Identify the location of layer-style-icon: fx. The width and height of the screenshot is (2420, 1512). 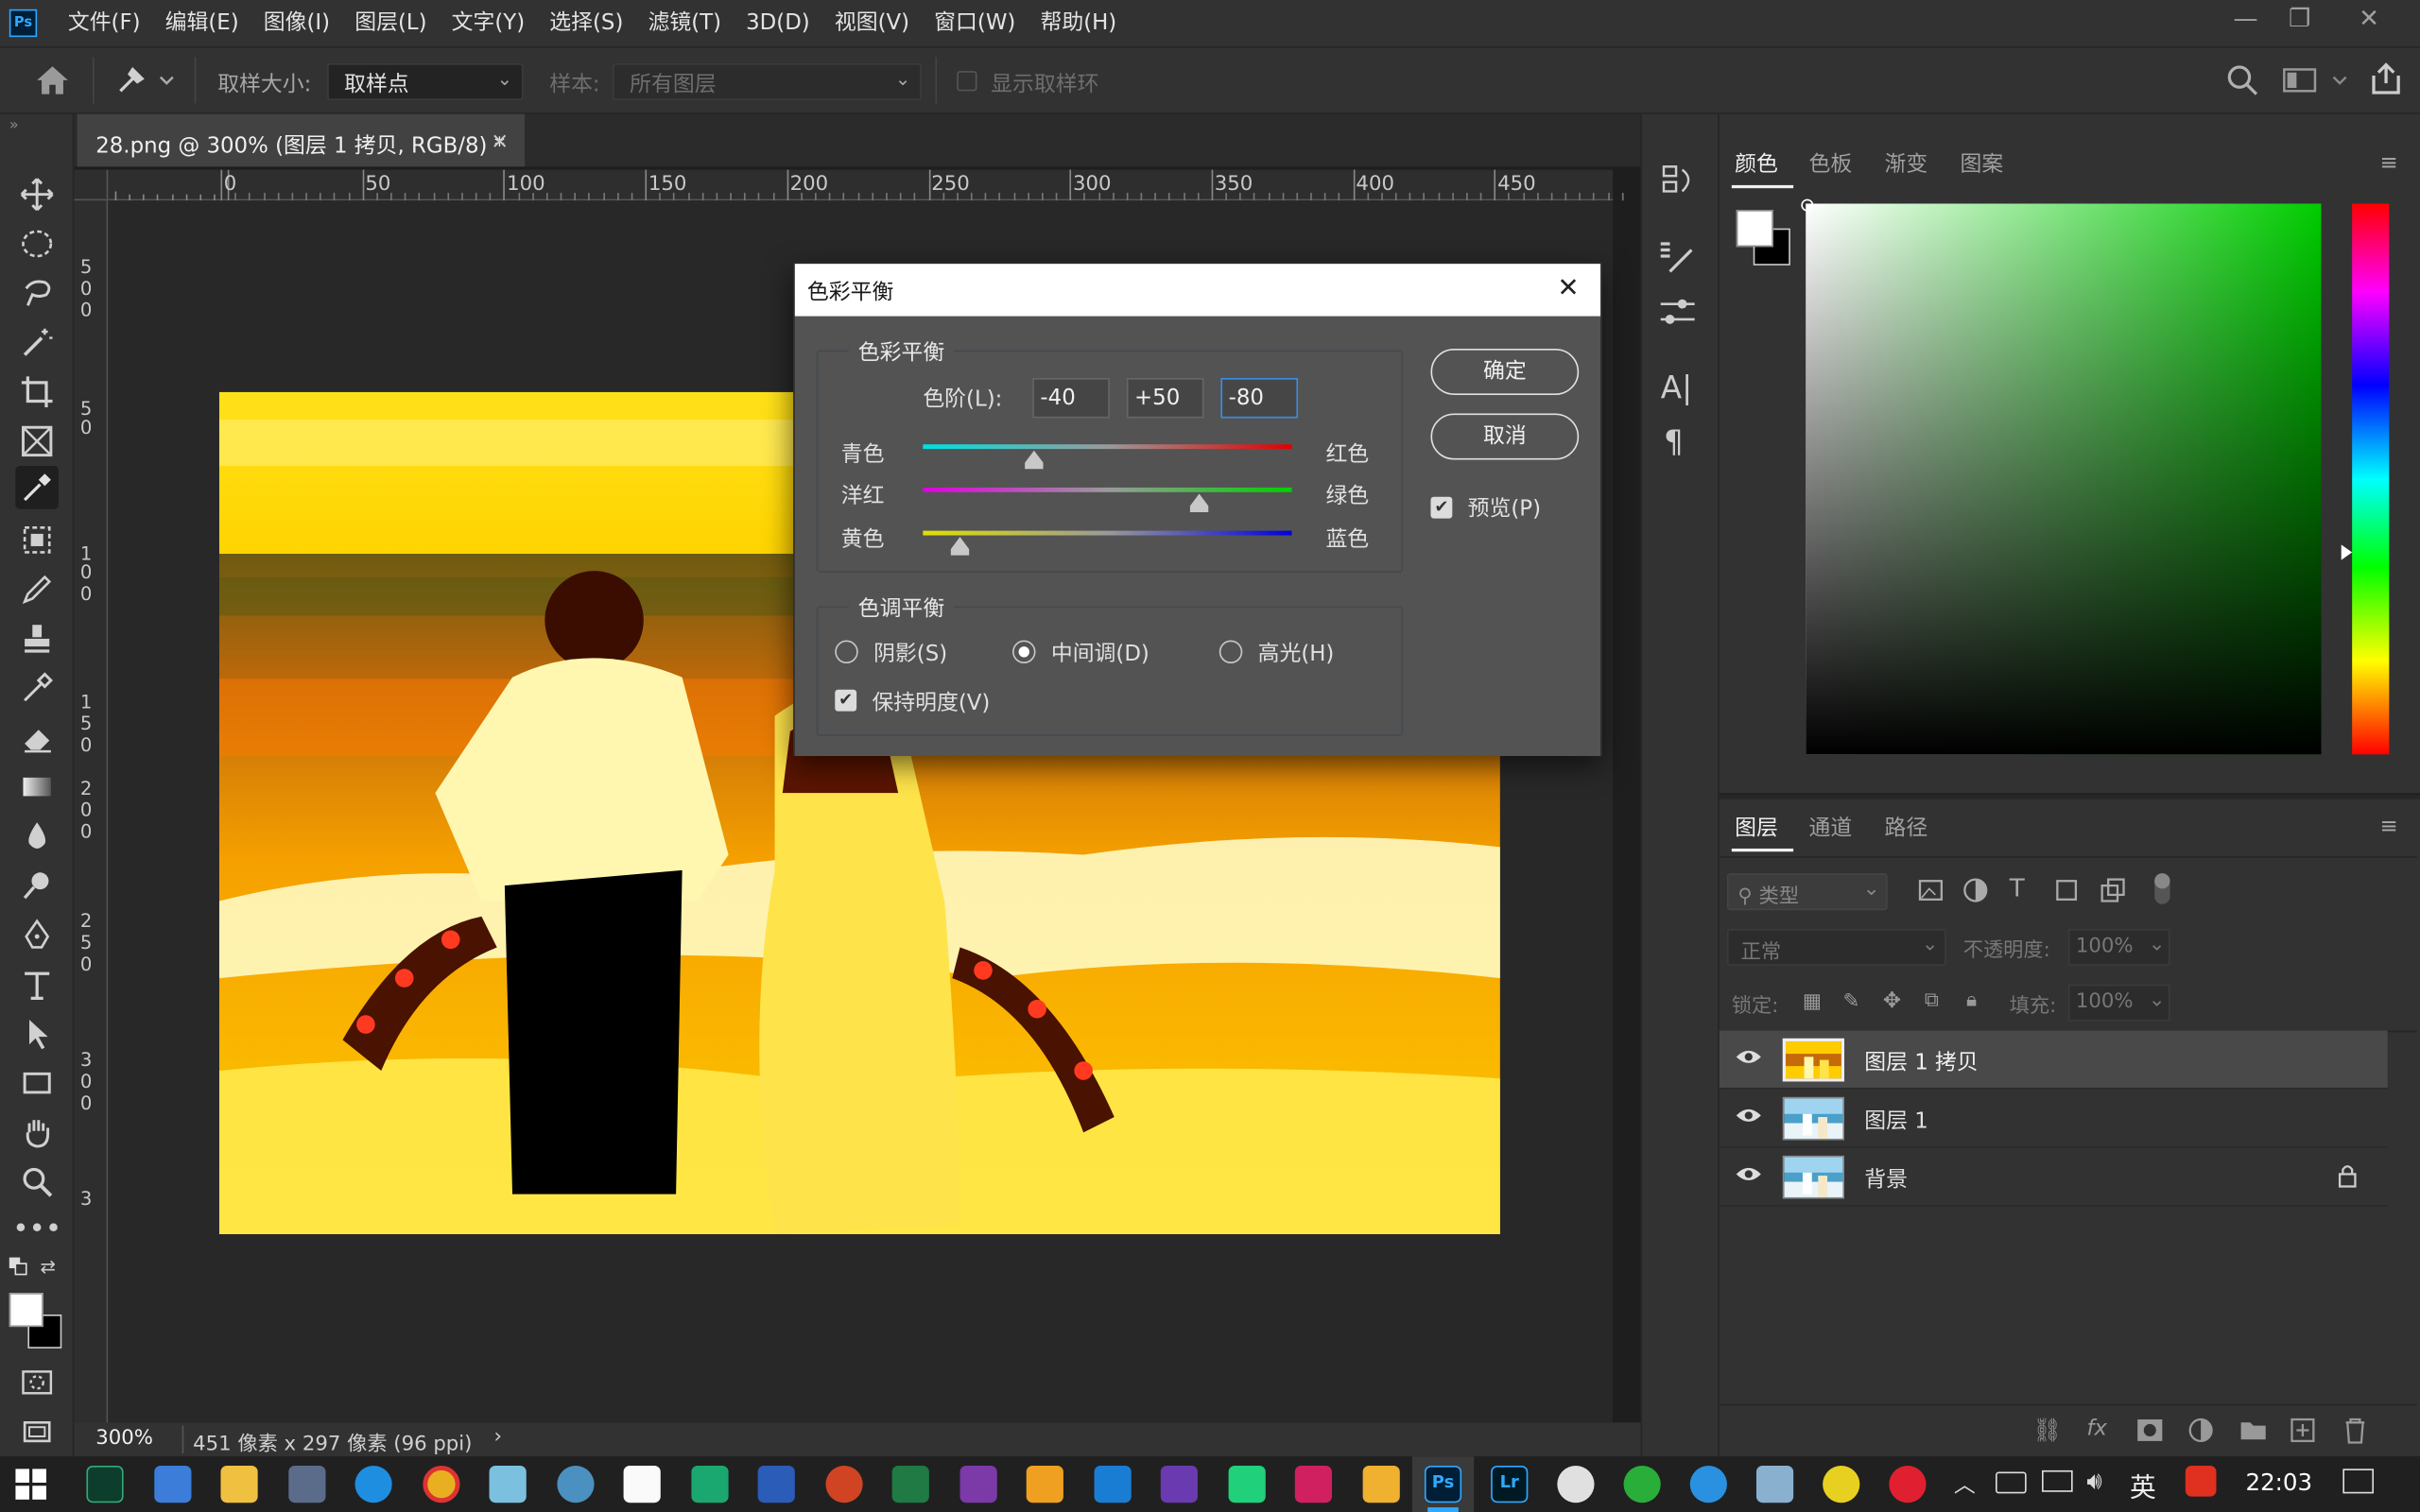
(2096, 1429).